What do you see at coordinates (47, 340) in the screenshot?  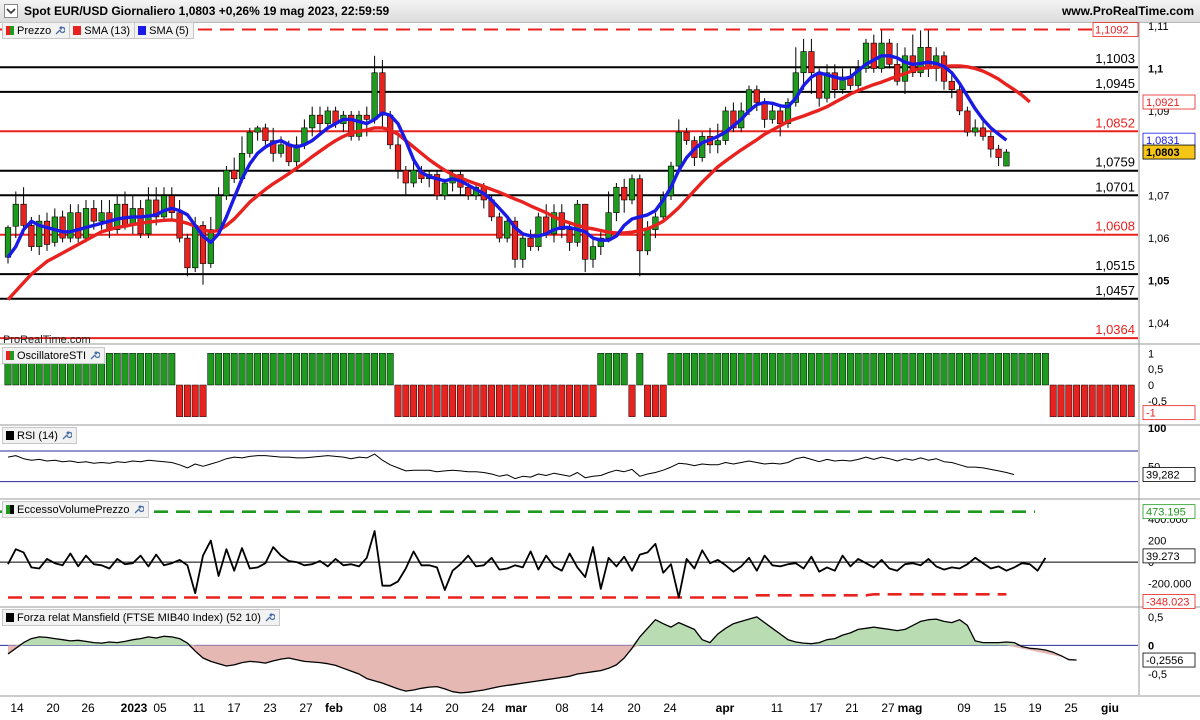 I see `watermark: ProRealTime.com` at bounding box center [47, 340].